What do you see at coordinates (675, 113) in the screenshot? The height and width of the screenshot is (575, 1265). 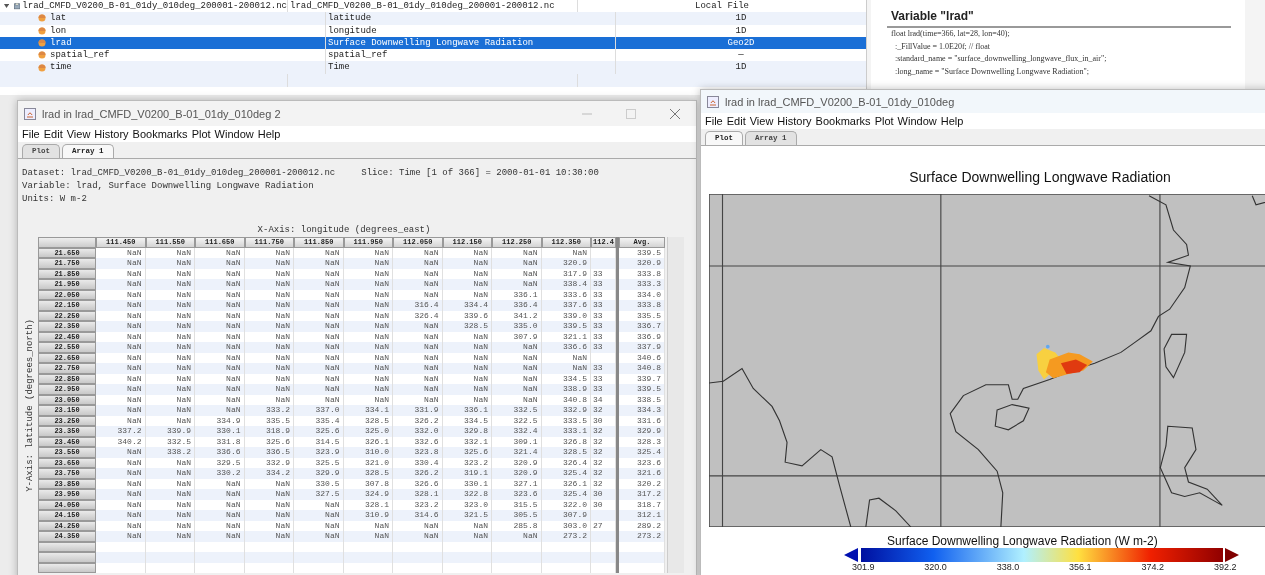 I see `close-icon` at bounding box center [675, 113].